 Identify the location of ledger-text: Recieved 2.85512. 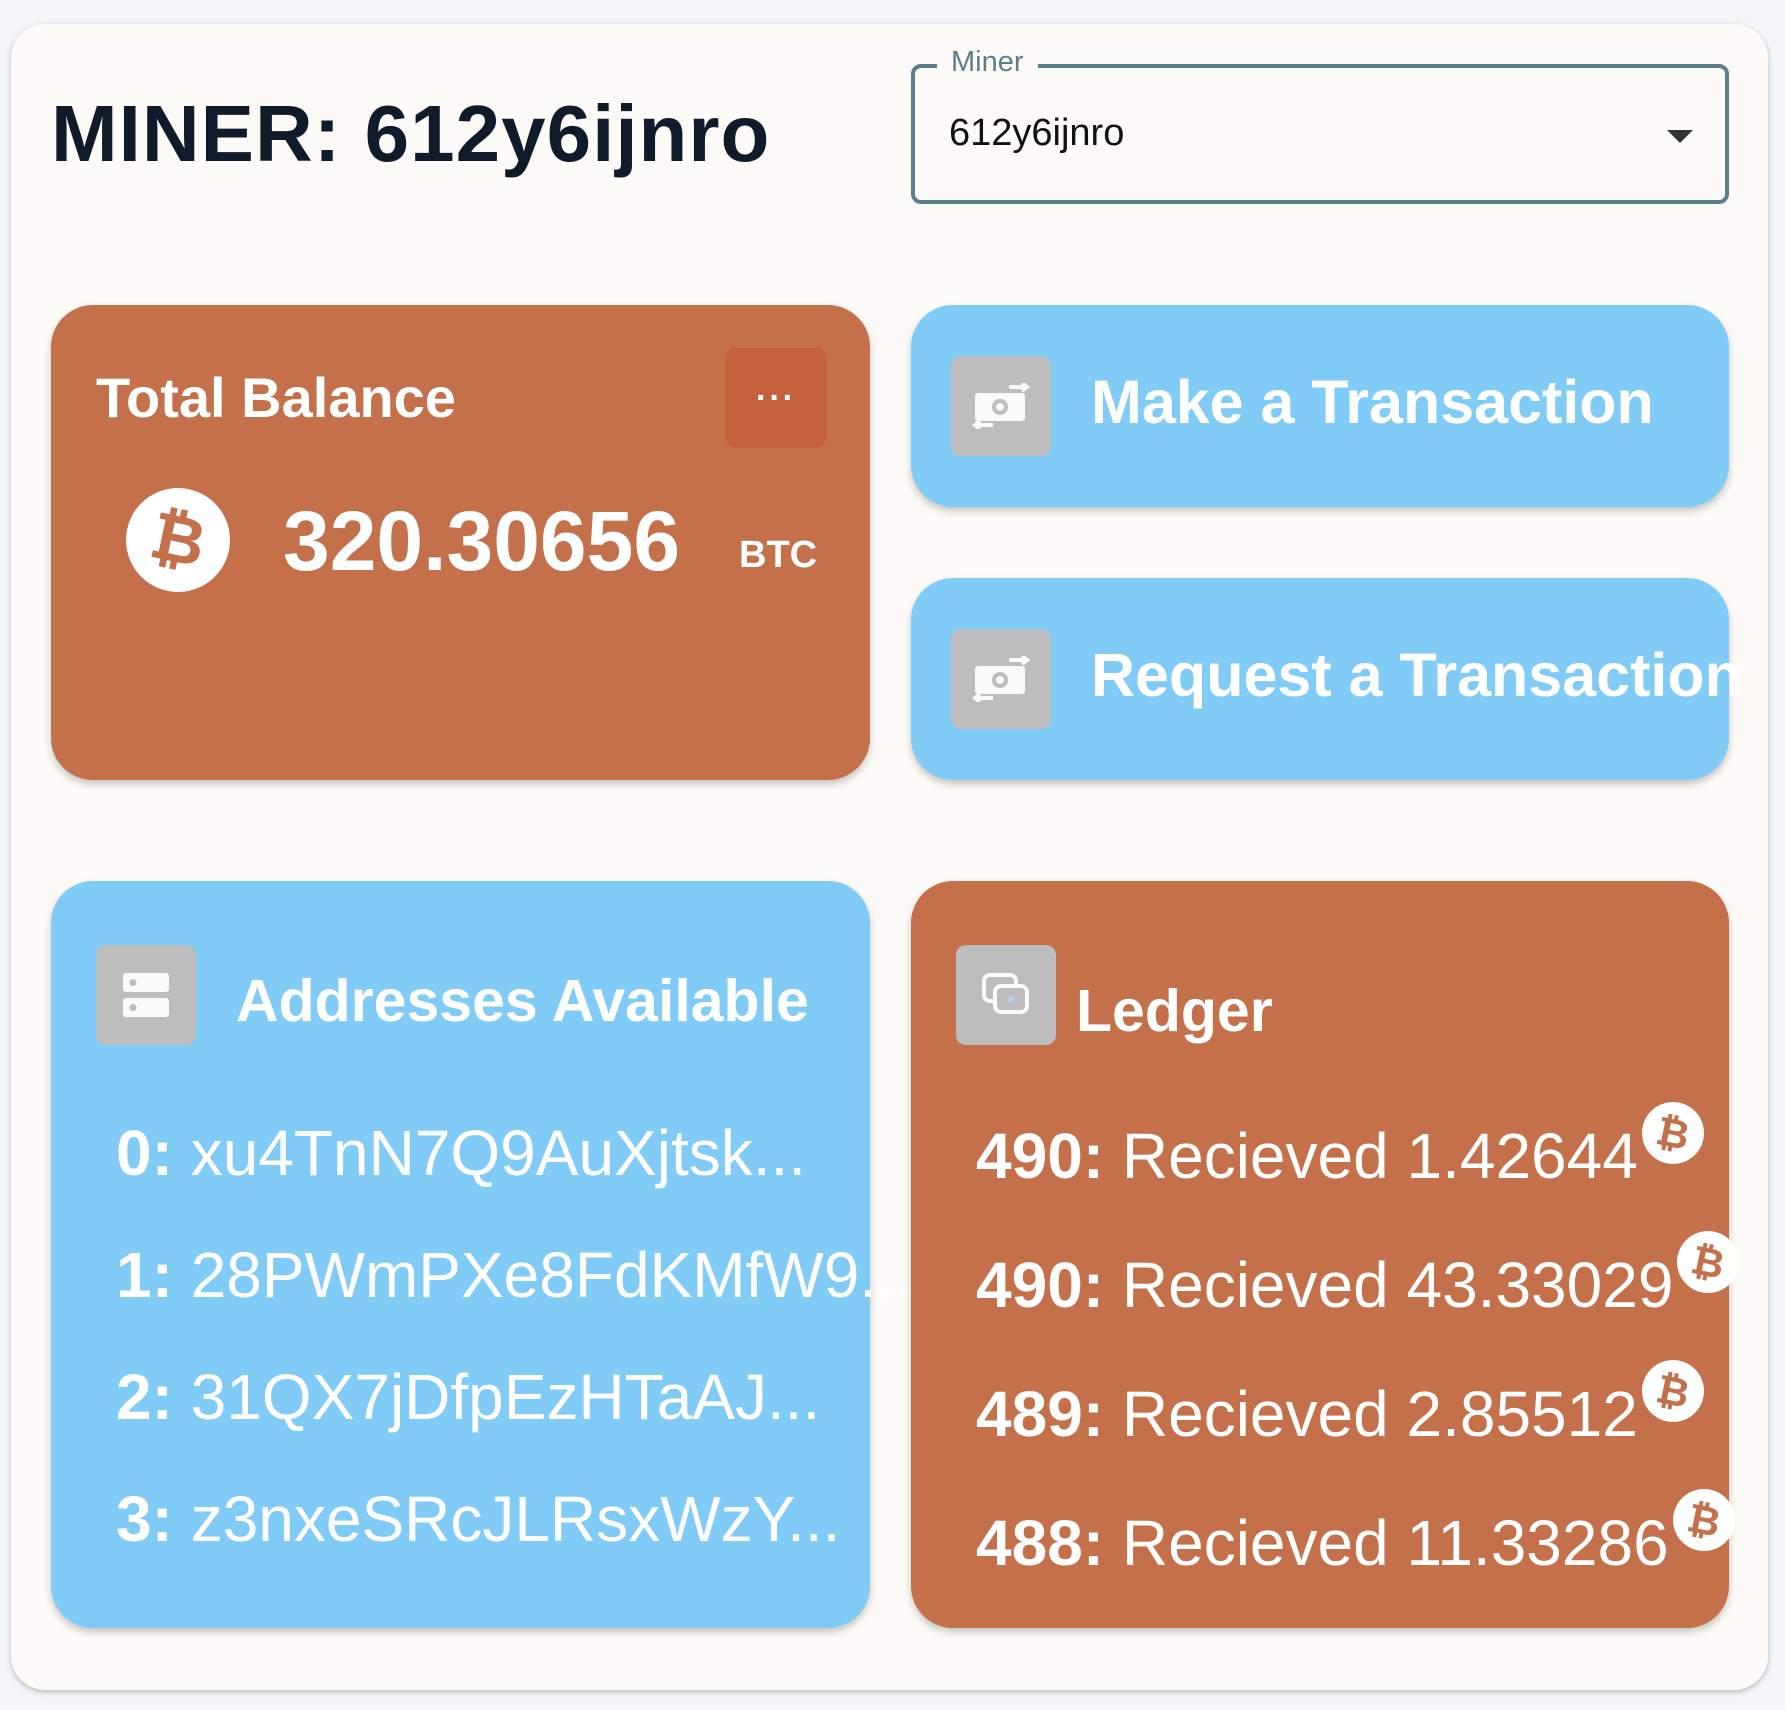
(1379, 1414).